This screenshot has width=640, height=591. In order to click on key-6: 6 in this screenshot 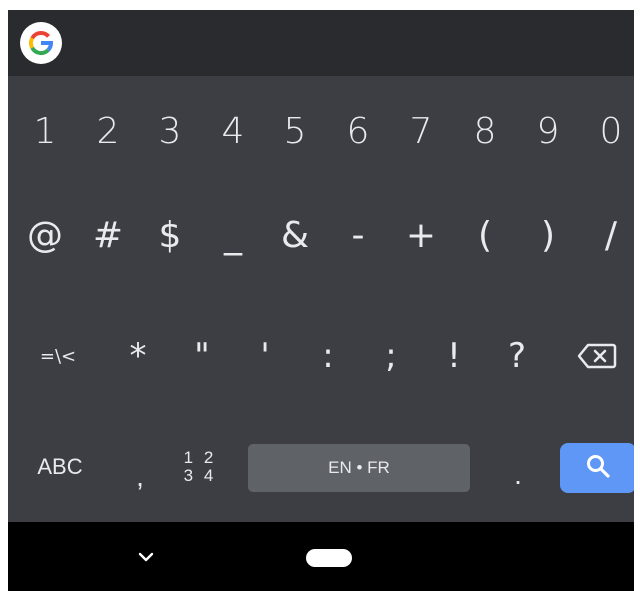, I will do `click(358, 131)`.